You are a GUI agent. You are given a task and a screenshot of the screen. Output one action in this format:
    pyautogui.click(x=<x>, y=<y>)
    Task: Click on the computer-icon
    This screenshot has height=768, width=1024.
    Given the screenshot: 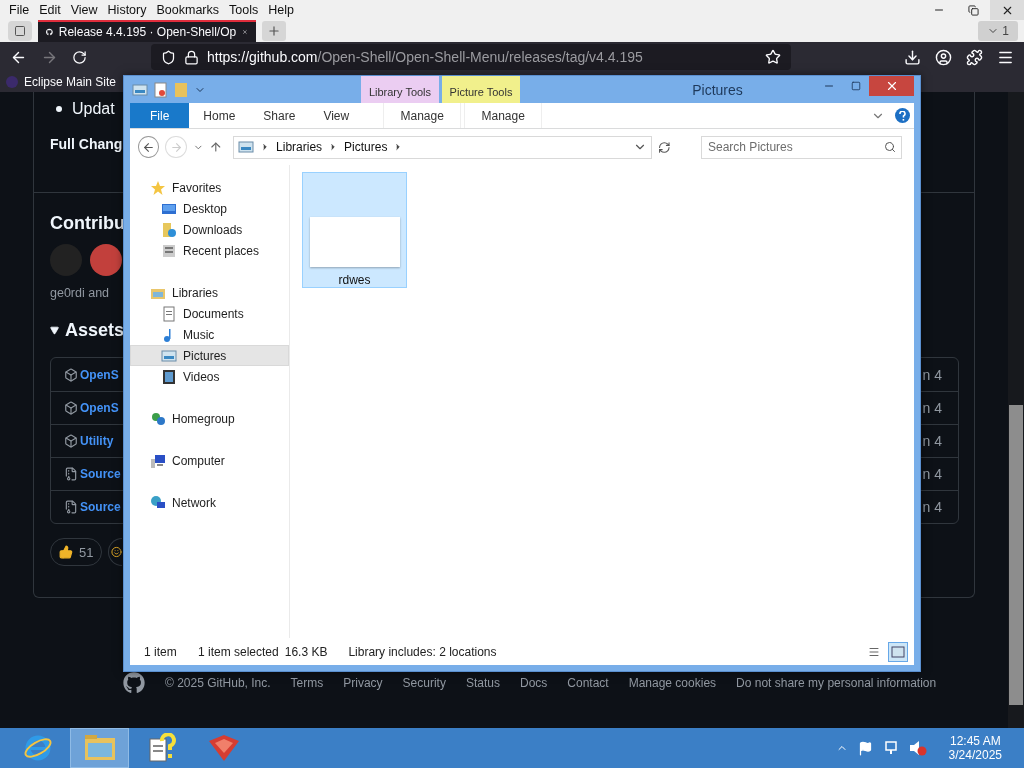 What is the action you would take?
    pyautogui.click(x=158, y=460)
    